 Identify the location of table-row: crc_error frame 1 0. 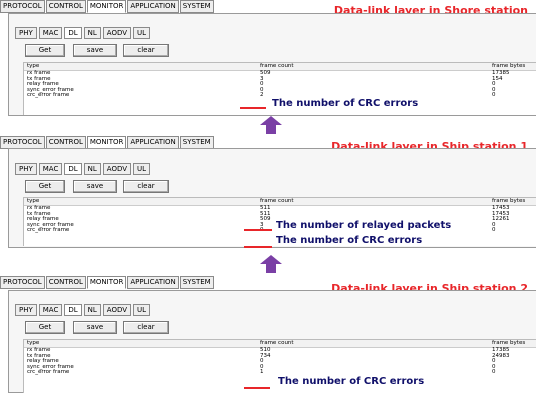
(261, 372).